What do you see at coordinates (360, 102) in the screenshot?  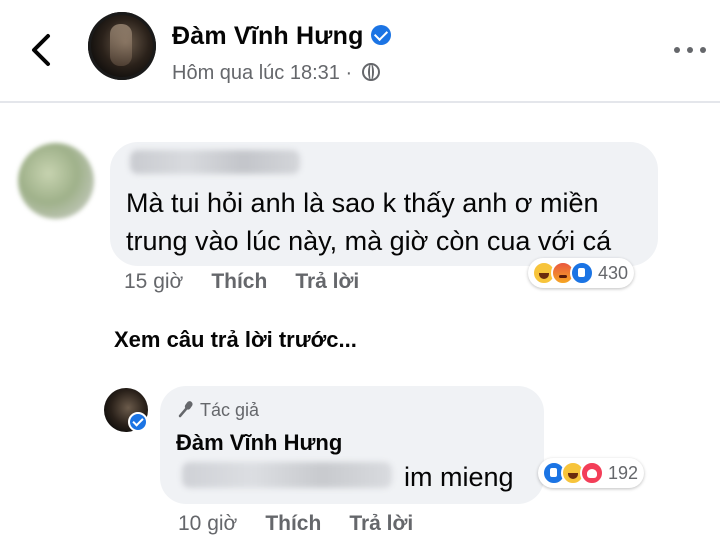 I see `divider` at bounding box center [360, 102].